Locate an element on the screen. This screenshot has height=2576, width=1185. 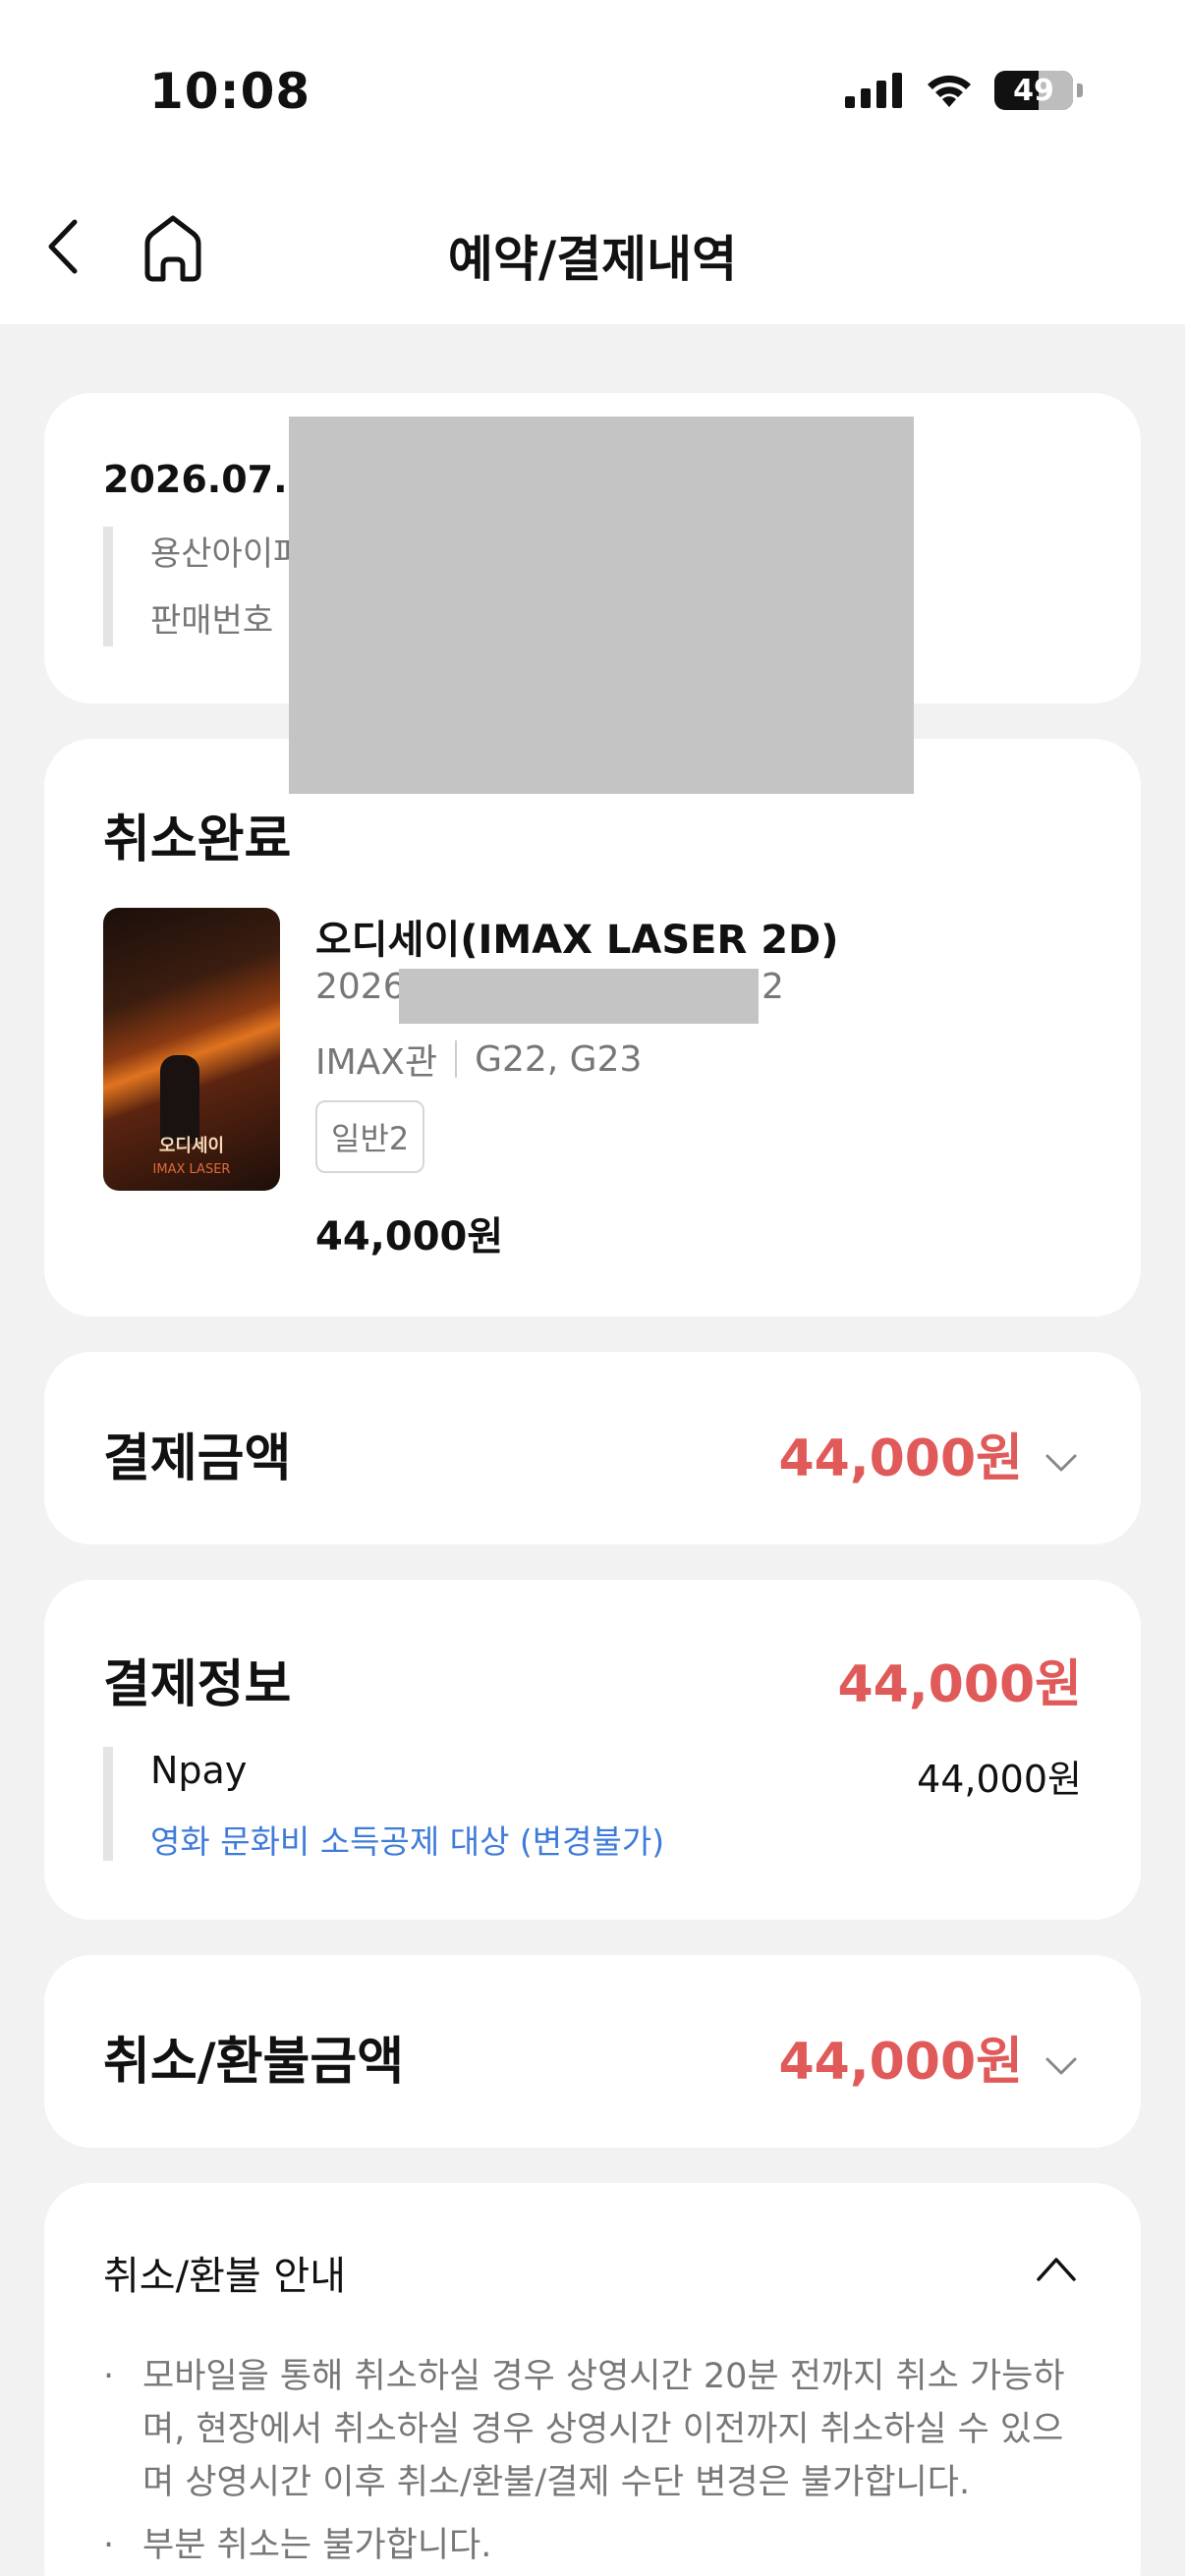
cancel-status: 취소완료 is located at coordinates (198, 840).